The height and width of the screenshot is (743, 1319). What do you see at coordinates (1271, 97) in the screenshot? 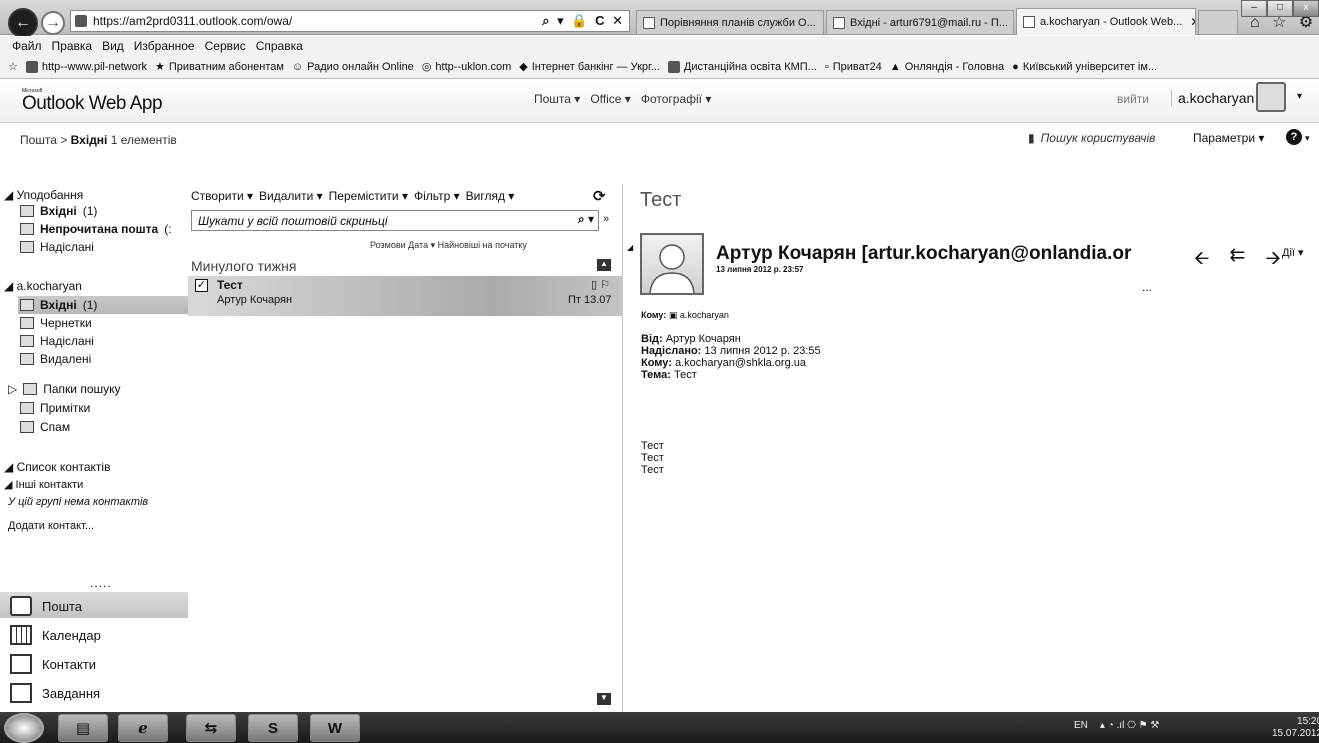
I see `avatar` at bounding box center [1271, 97].